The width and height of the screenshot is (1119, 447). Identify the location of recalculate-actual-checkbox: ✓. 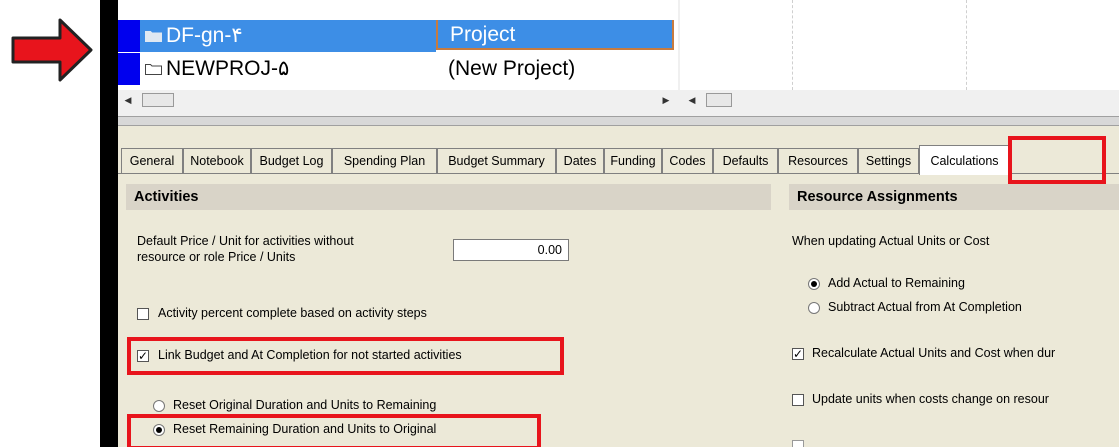
(798, 354).